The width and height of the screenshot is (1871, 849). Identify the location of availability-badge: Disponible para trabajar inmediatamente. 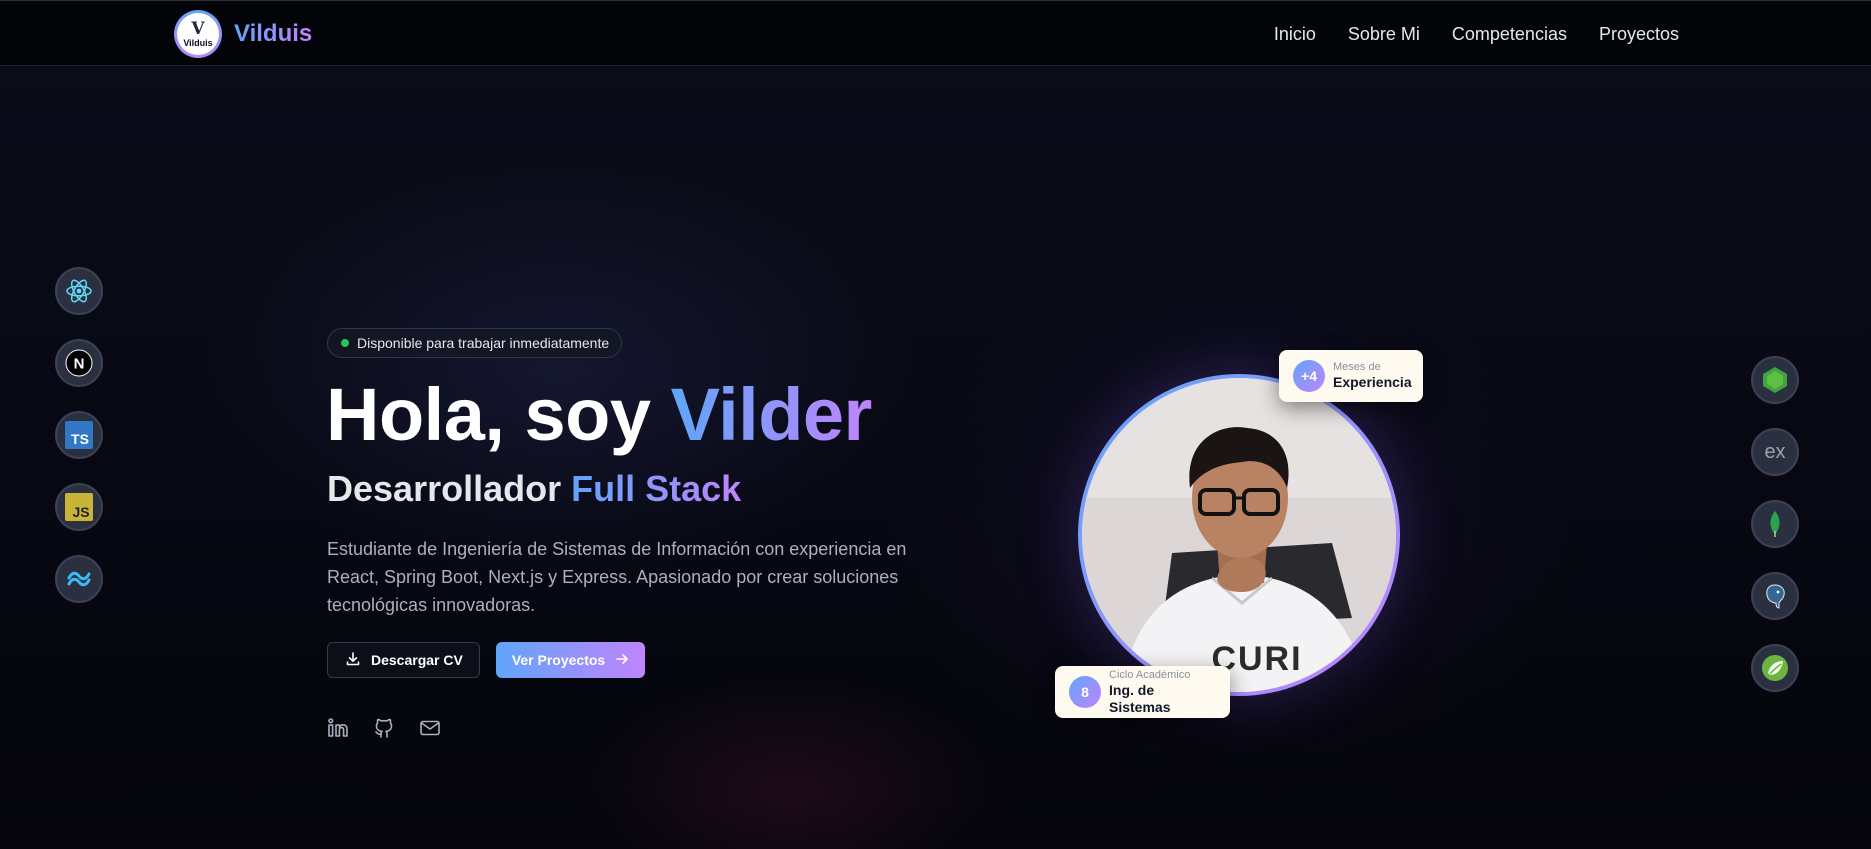
(475, 343).